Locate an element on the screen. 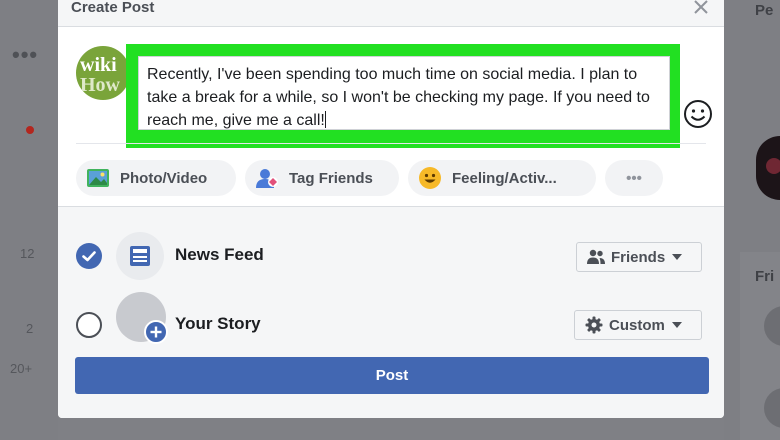 Image resolution: width=780 pixels, height=440 pixels. background-section-header: Pe is located at coordinates (764, 10).